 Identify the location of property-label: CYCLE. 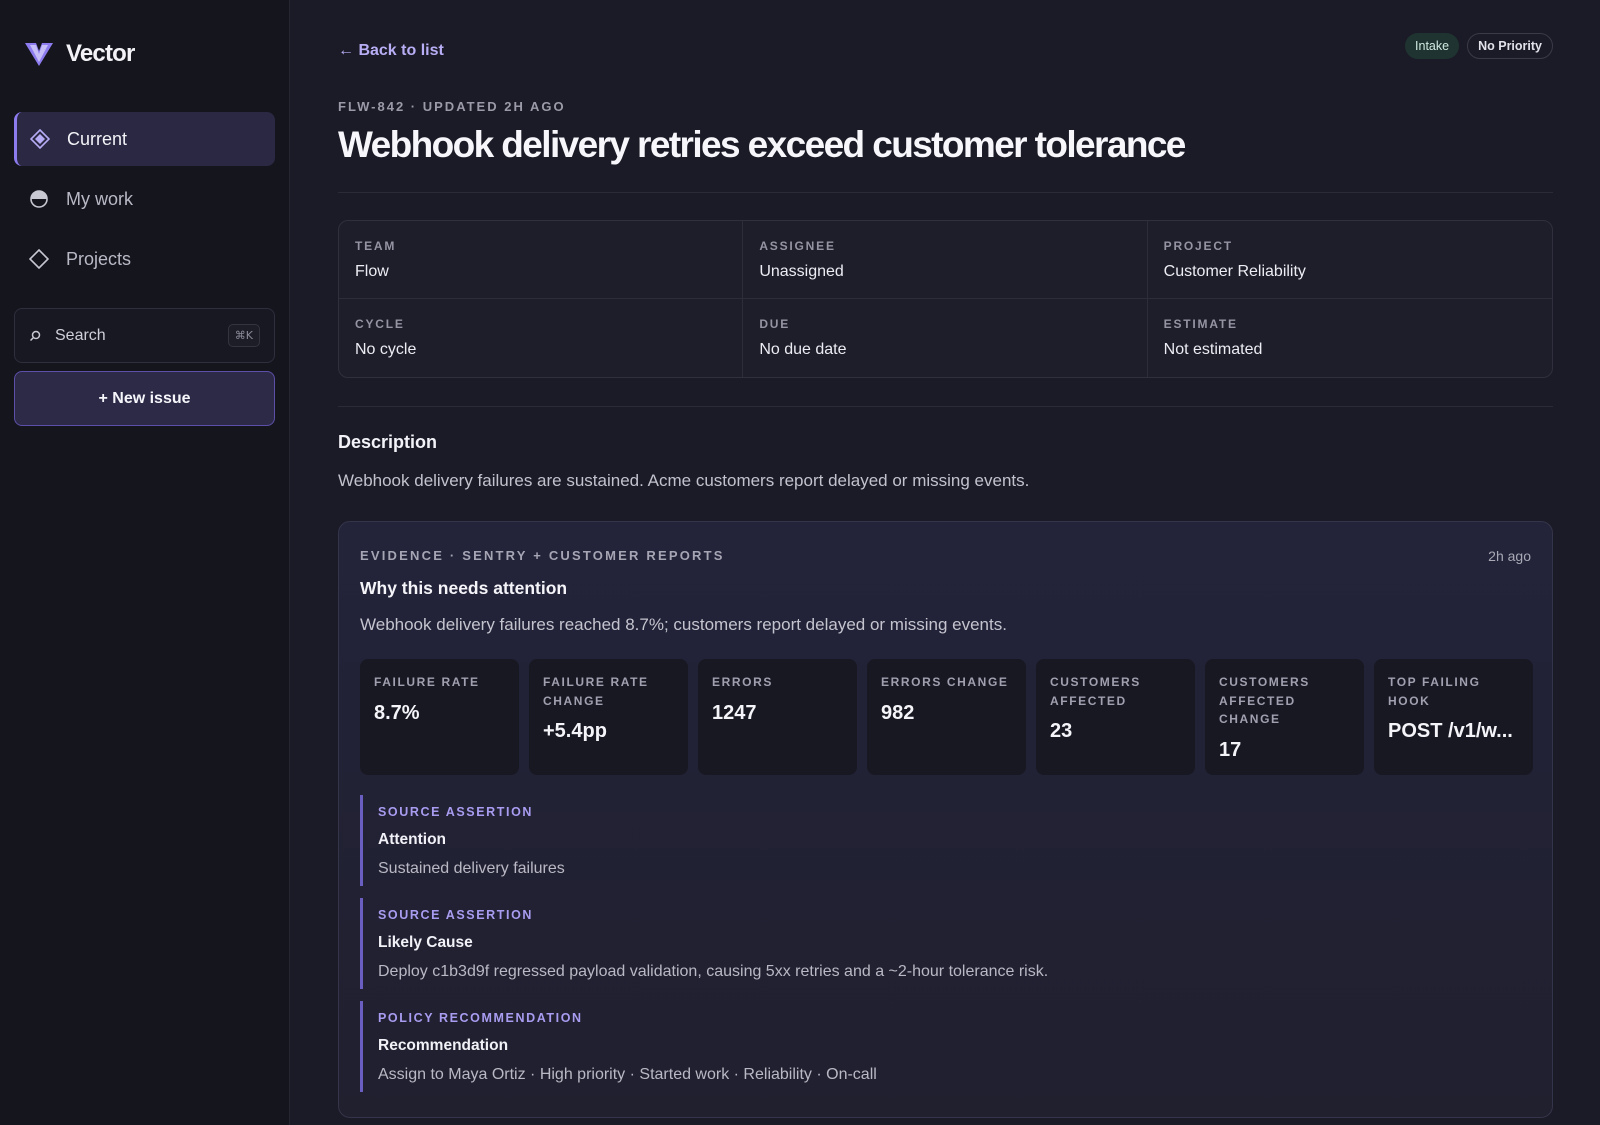
(380, 324).